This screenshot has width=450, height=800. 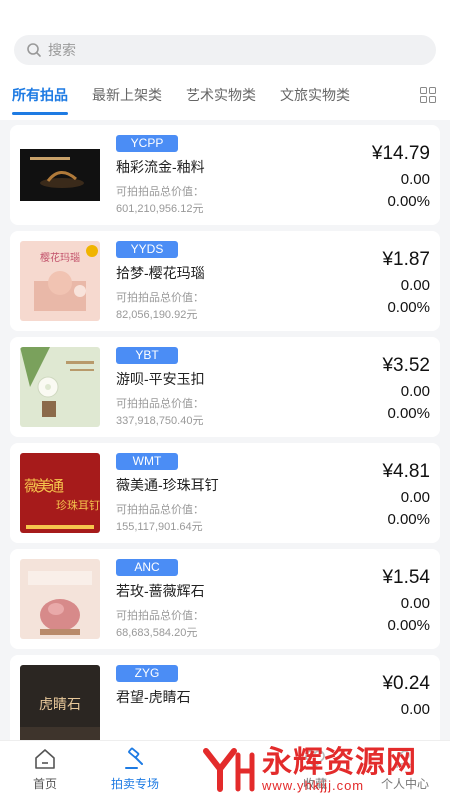 I want to click on tab-latest: 最新上架类, so click(x=127, y=95).